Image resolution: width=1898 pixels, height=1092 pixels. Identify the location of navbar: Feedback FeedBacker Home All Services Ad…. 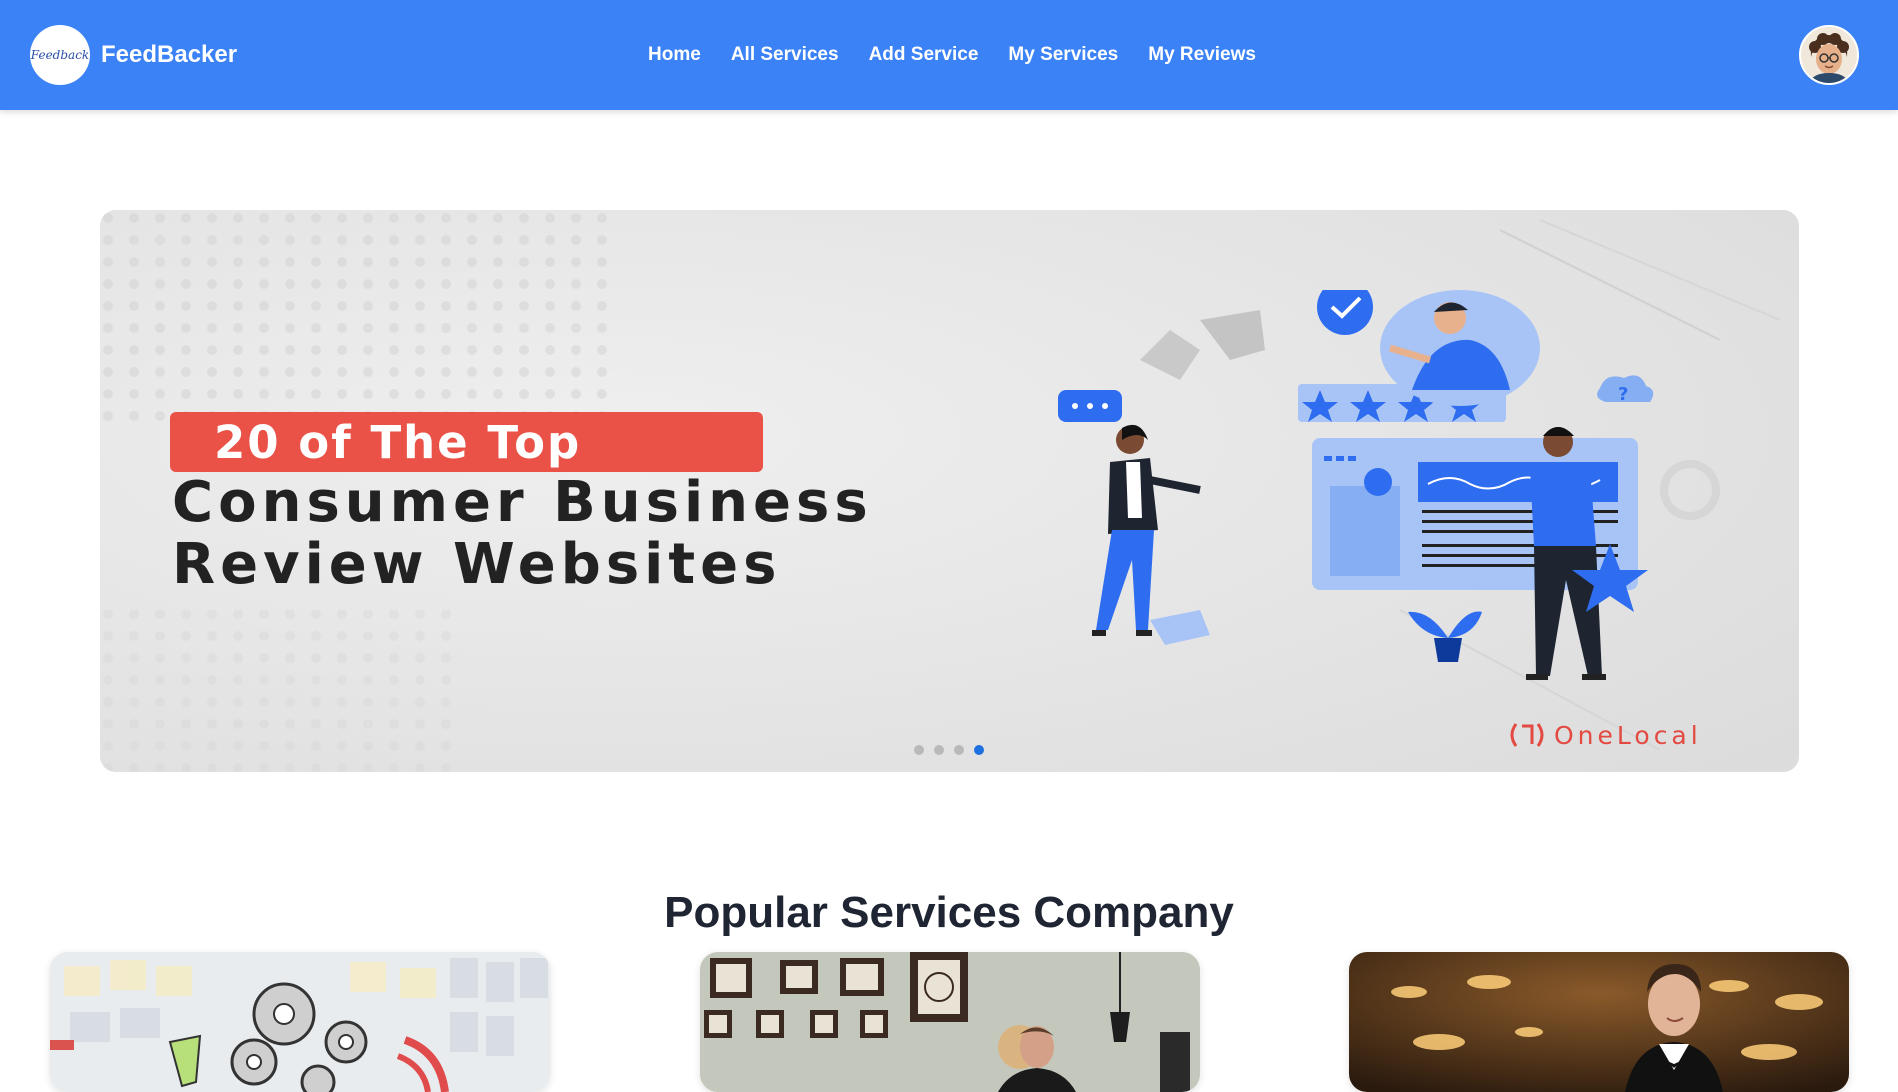
(949, 55).